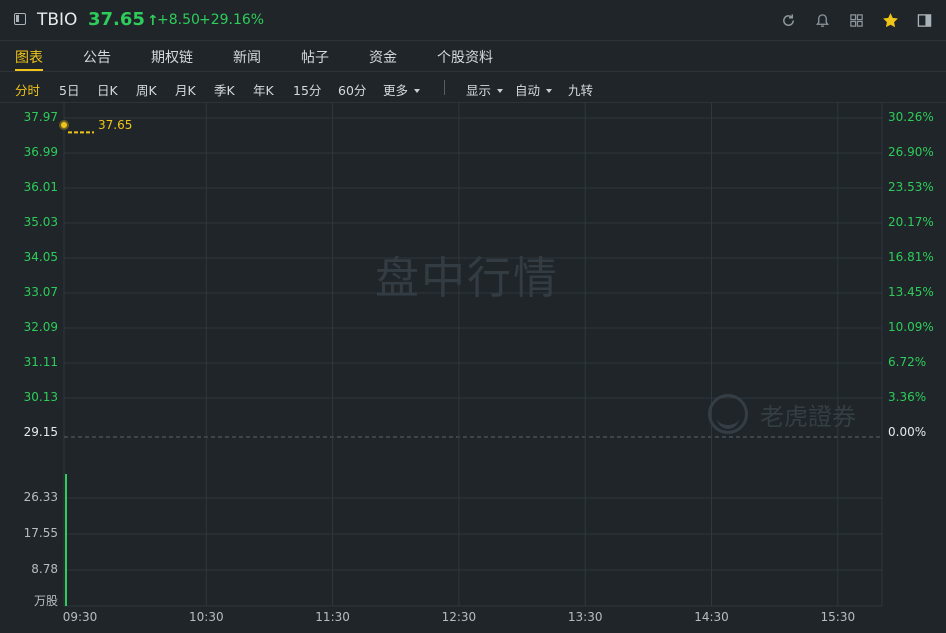 The image size is (946, 633). I want to click on percent-tick-label: 13.45%, so click(911, 292).